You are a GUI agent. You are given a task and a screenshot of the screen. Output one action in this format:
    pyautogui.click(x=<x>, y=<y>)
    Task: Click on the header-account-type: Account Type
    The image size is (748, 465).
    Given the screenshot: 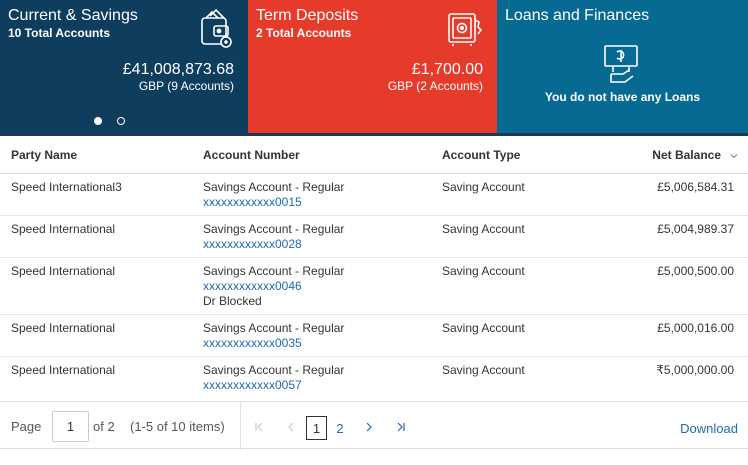 What is the action you would take?
    pyautogui.click(x=481, y=155)
    